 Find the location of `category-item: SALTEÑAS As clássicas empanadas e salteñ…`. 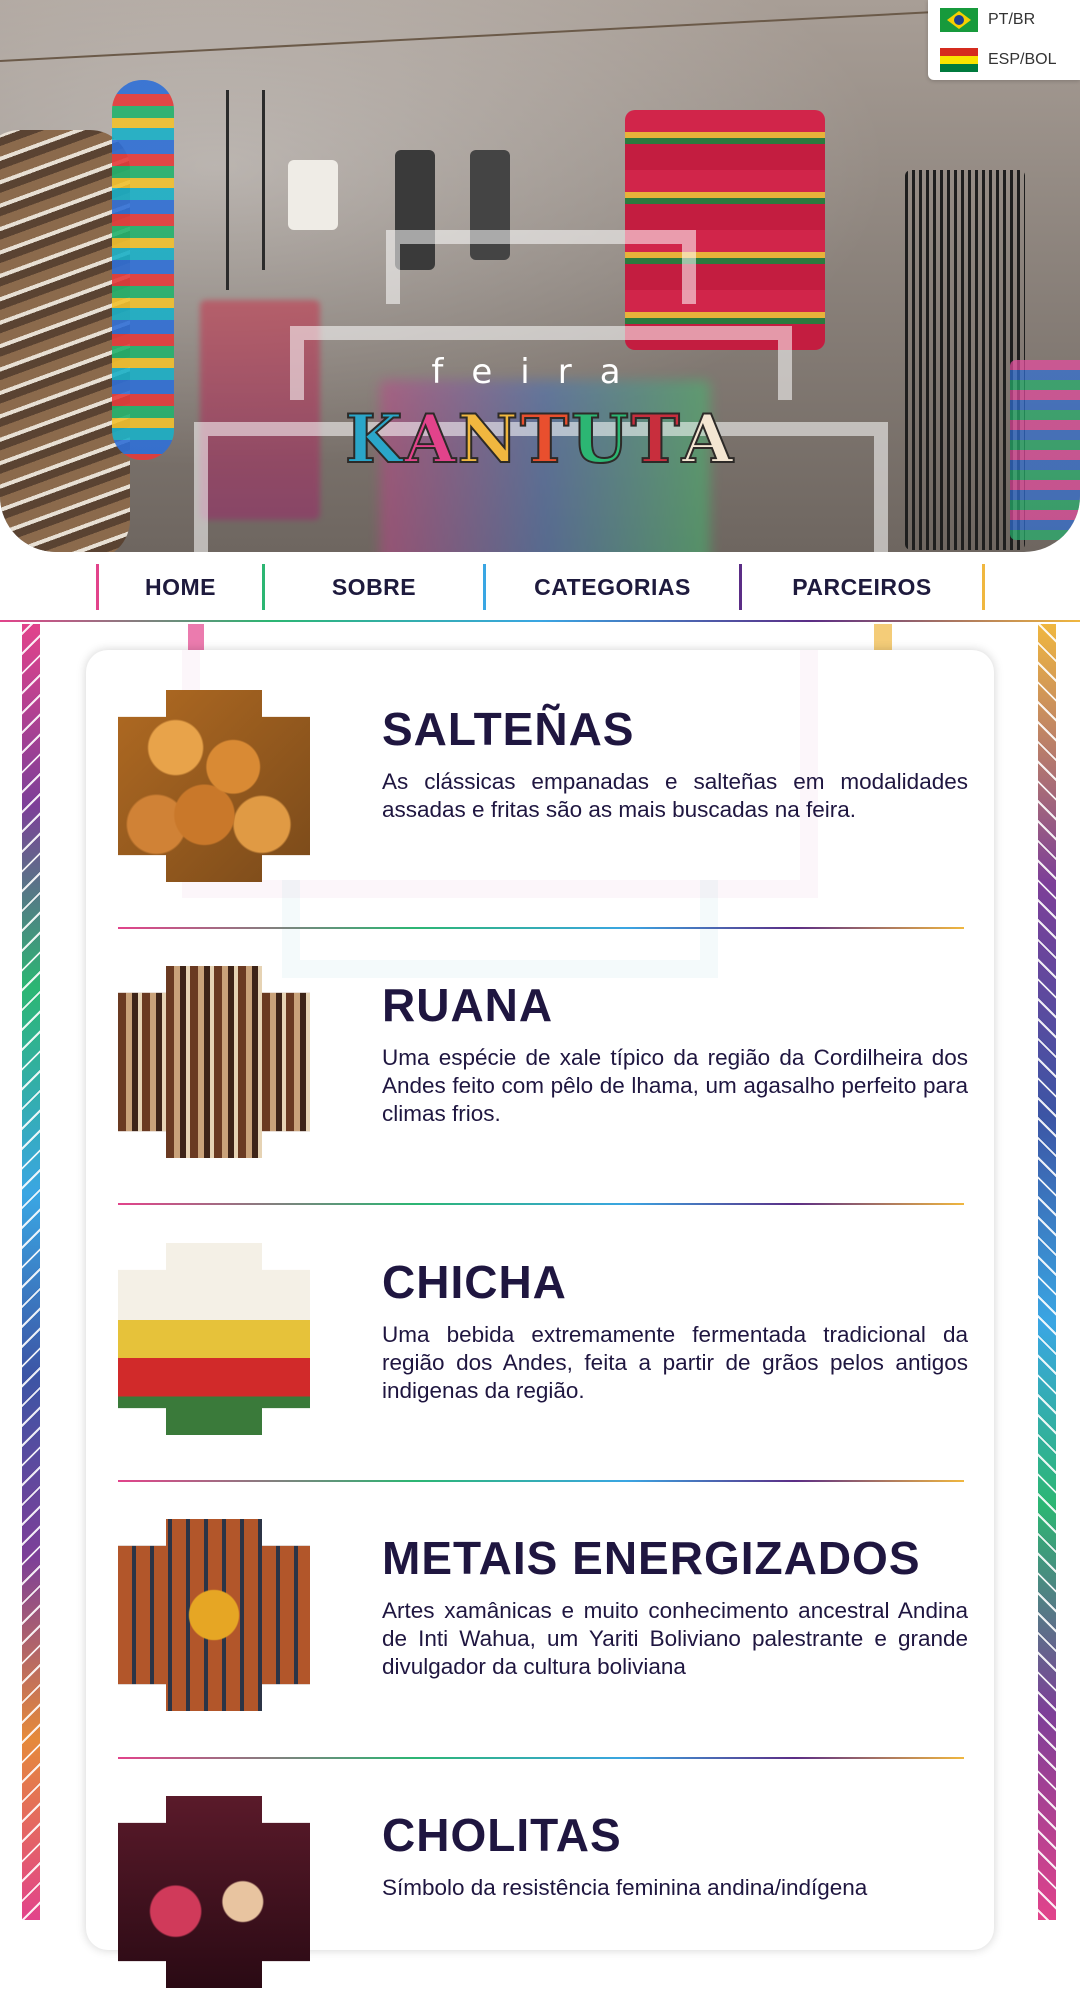

category-item: SALTEÑAS As clássicas empanadas e salteñ… is located at coordinates (543, 790).